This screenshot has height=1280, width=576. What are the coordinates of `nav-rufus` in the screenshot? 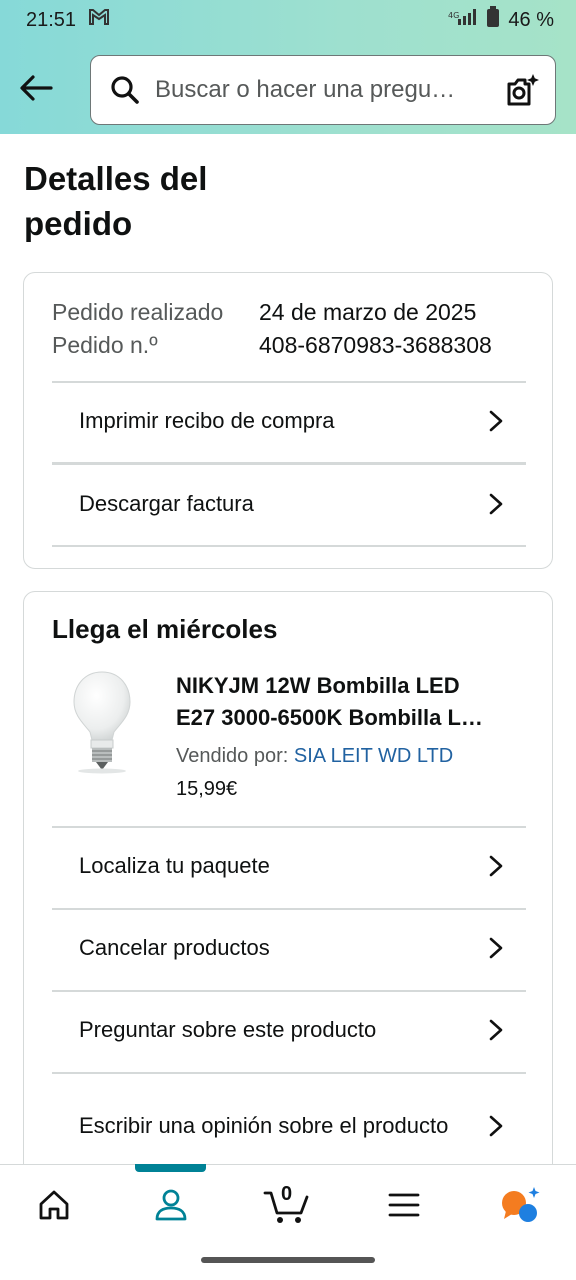 It's located at (520, 1205).